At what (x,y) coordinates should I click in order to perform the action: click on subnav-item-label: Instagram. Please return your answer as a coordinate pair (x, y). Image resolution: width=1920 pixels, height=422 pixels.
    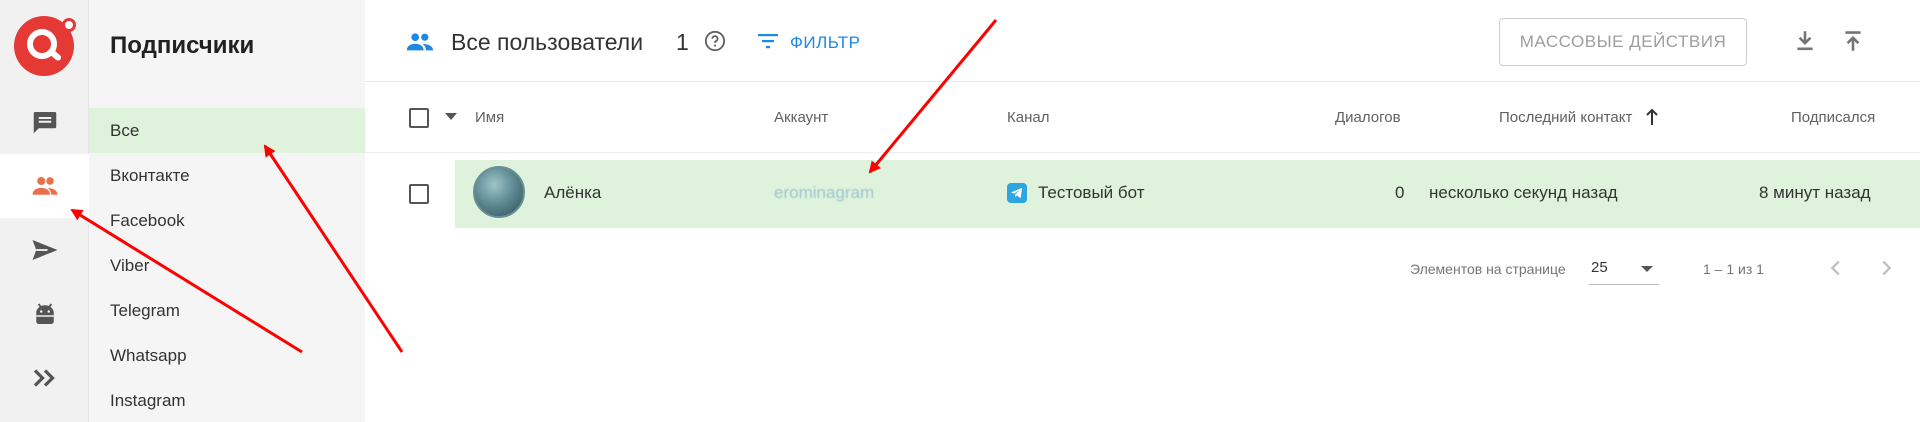
    Looking at the image, I should click on (148, 400).